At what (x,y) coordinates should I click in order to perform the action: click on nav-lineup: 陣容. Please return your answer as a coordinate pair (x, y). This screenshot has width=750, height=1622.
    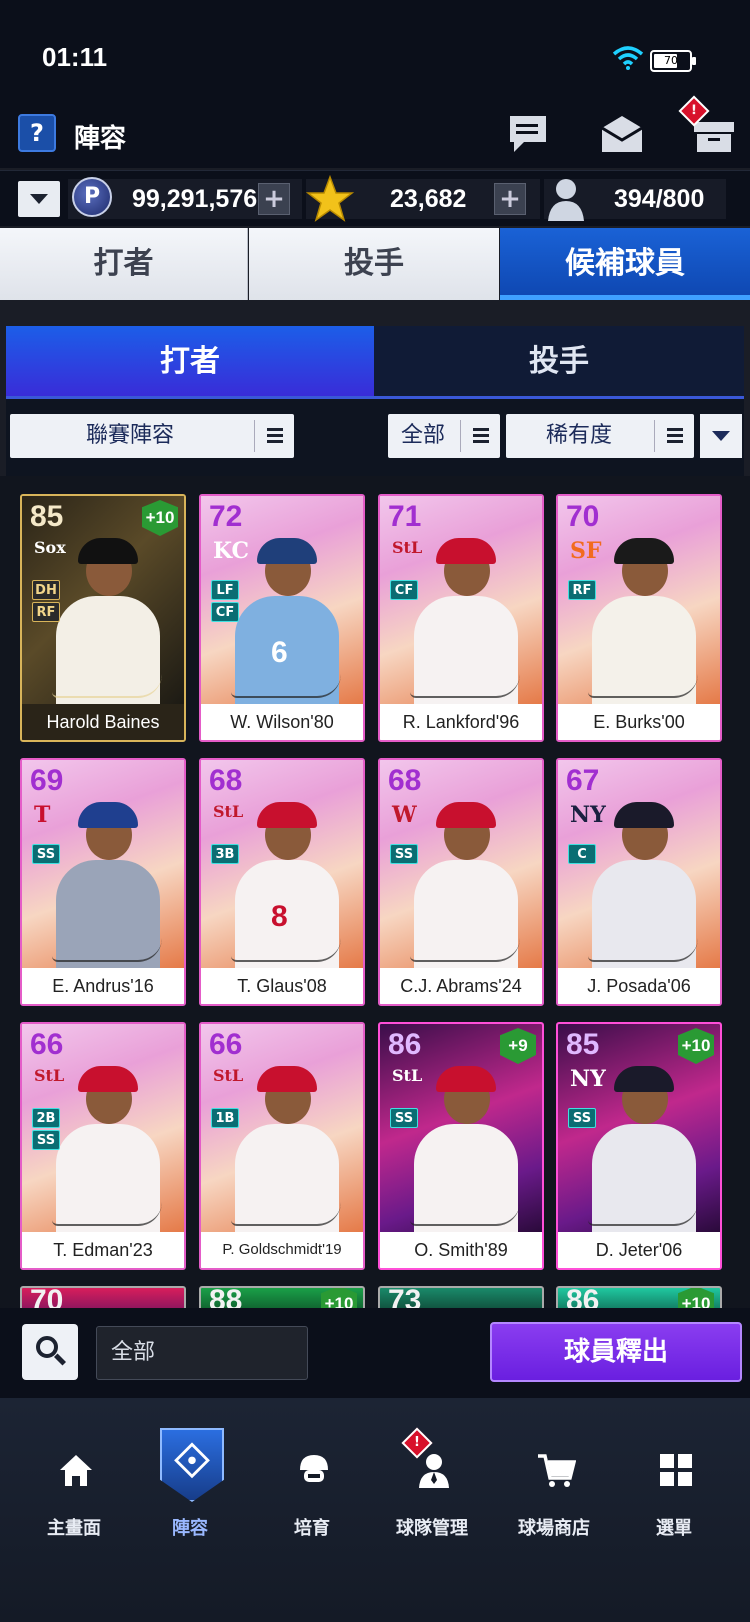
    Looking at the image, I should click on (190, 1478).